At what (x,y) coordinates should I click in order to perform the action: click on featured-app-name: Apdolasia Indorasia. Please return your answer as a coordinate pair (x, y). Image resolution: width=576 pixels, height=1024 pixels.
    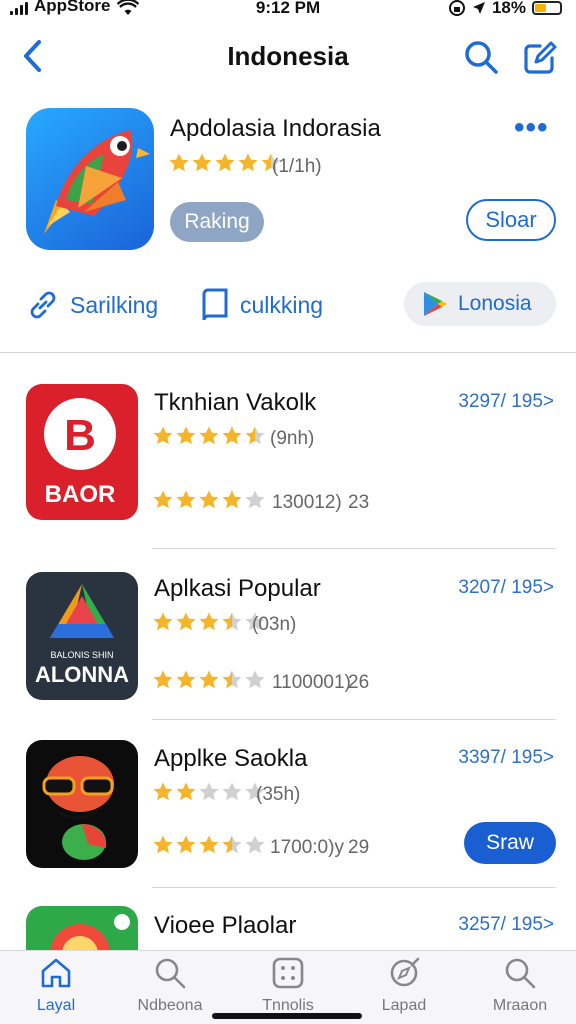
    Looking at the image, I should click on (275, 129).